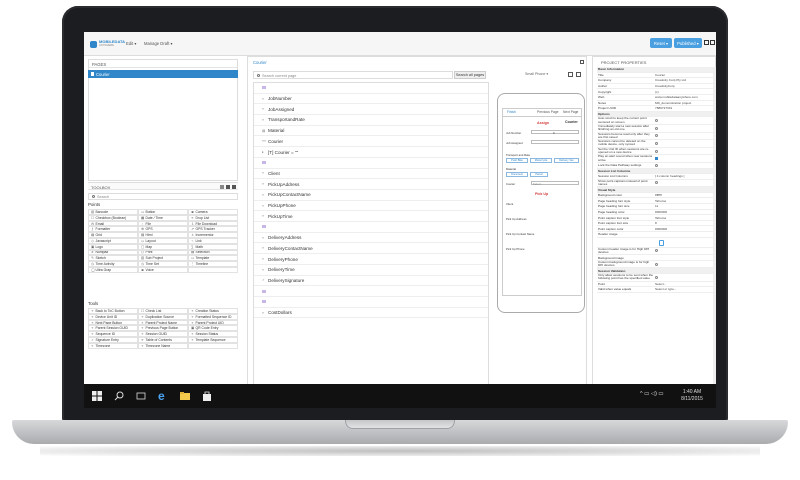 The height and width of the screenshot is (480, 800). I want to click on point-row-pickupaddress: « PickUpAddress, so click(371, 184).